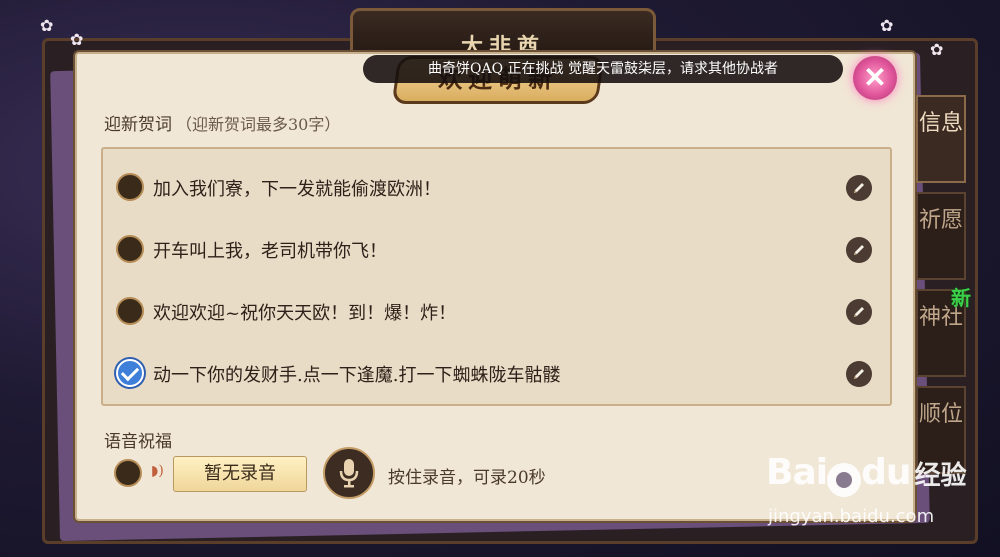 The width and height of the screenshot is (1000, 557). What do you see at coordinates (797, 472) in the screenshot?
I see `watermark-brand-a: Bai` at bounding box center [797, 472].